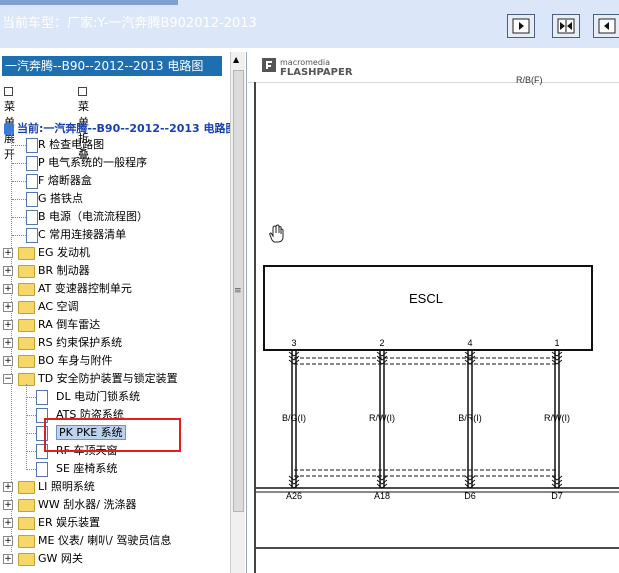 This screenshot has height=573, width=619. What do you see at coordinates (428, 308) in the screenshot?
I see `escl-box` at bounding box center [428, 308].